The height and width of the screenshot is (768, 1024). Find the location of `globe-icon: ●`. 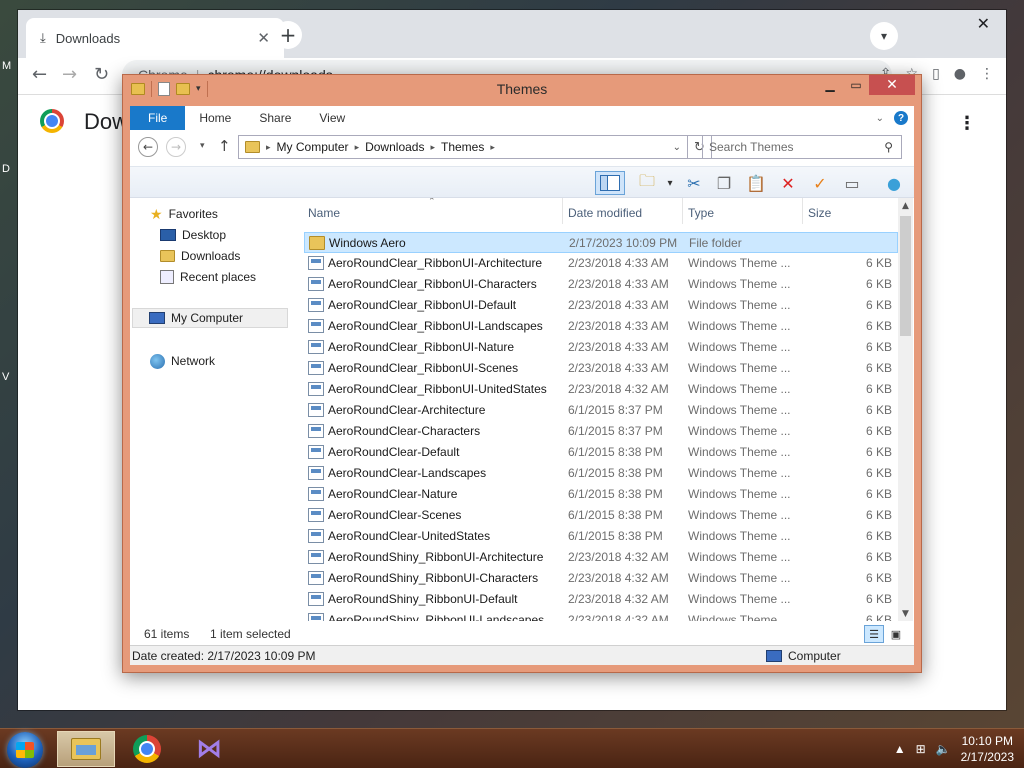

globe-icon: ● is located at coordinates (894, 183).